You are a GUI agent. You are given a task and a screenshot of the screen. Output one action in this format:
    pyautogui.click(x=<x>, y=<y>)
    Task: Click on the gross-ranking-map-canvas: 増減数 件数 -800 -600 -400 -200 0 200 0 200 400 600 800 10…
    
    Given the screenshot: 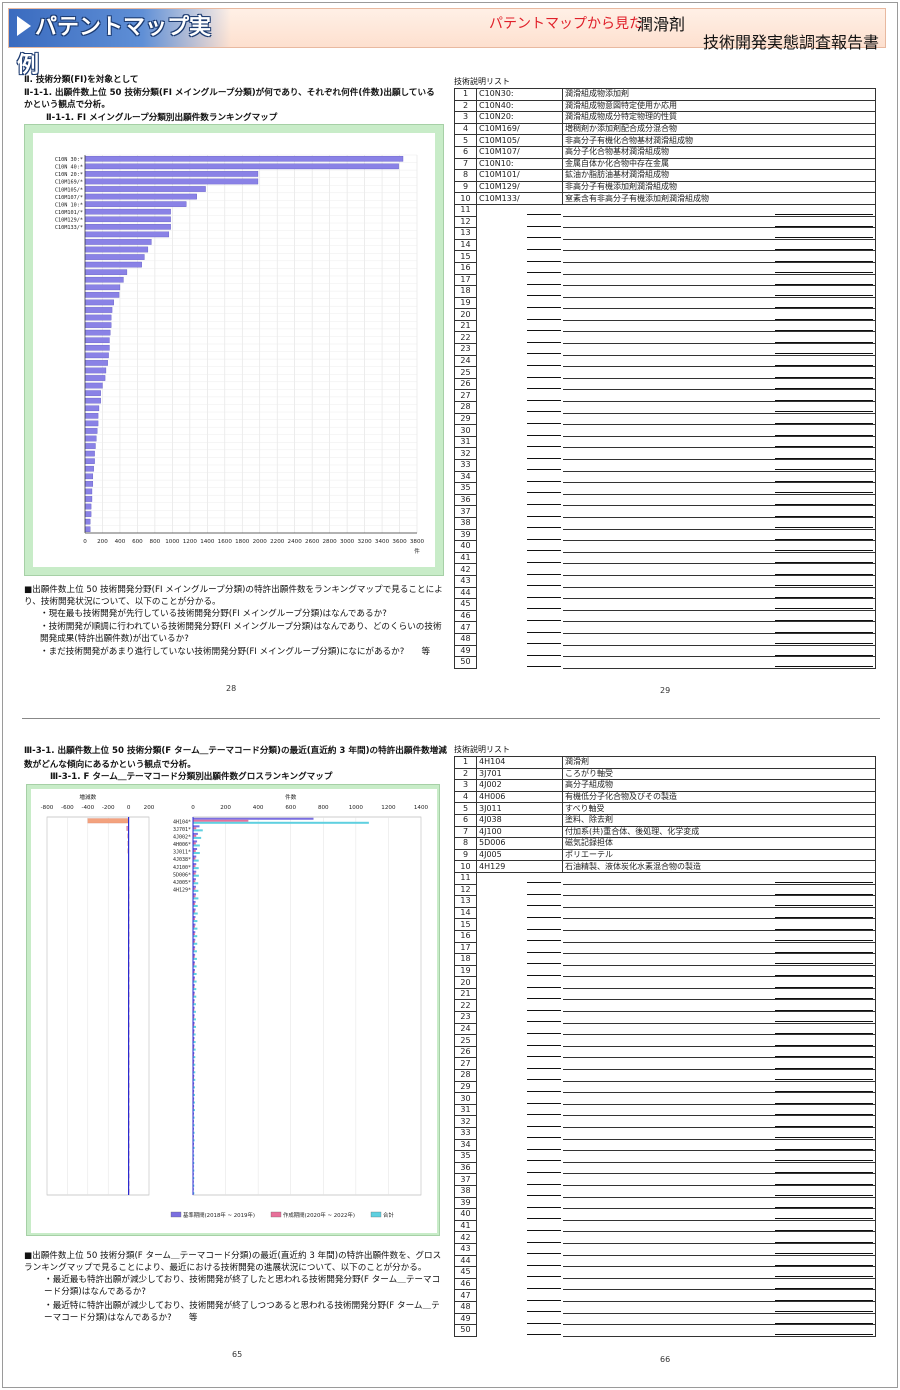 What is the action you would take?
    pyautogui.click(x=234, y=1011)
    